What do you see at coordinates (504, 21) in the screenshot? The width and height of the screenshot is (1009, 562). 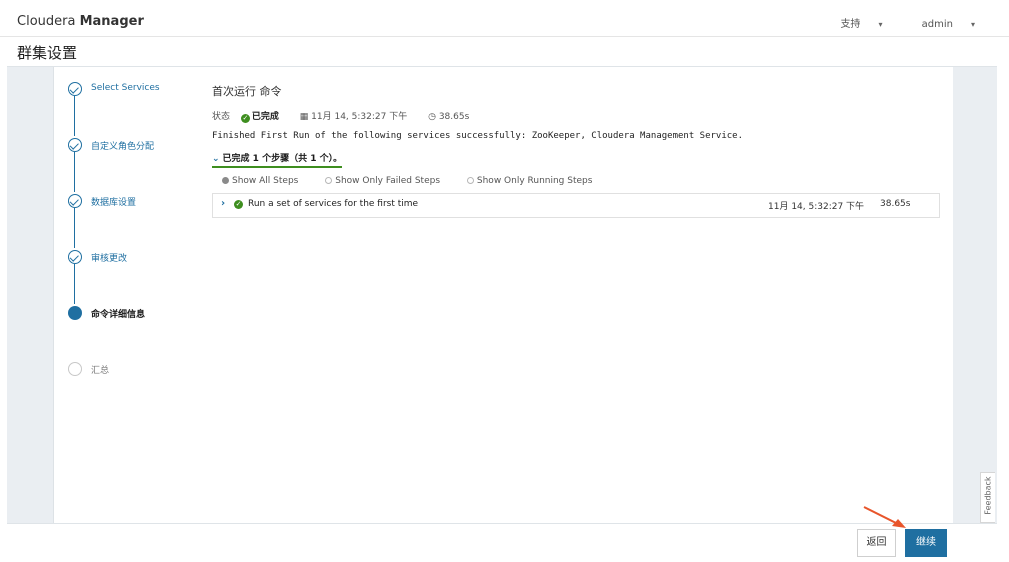 I see `top-bar: Cloudera Manager 支持 ▾ admin ▾` at bounding box center [504, 21].